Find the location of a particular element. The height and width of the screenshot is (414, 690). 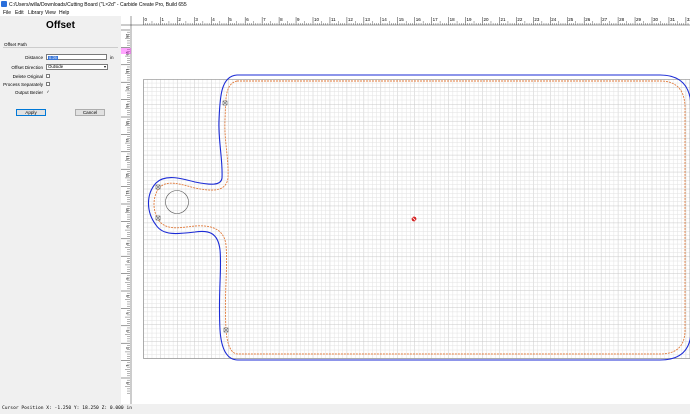

ruler-label: 26 is located at coordinates (588, 19).